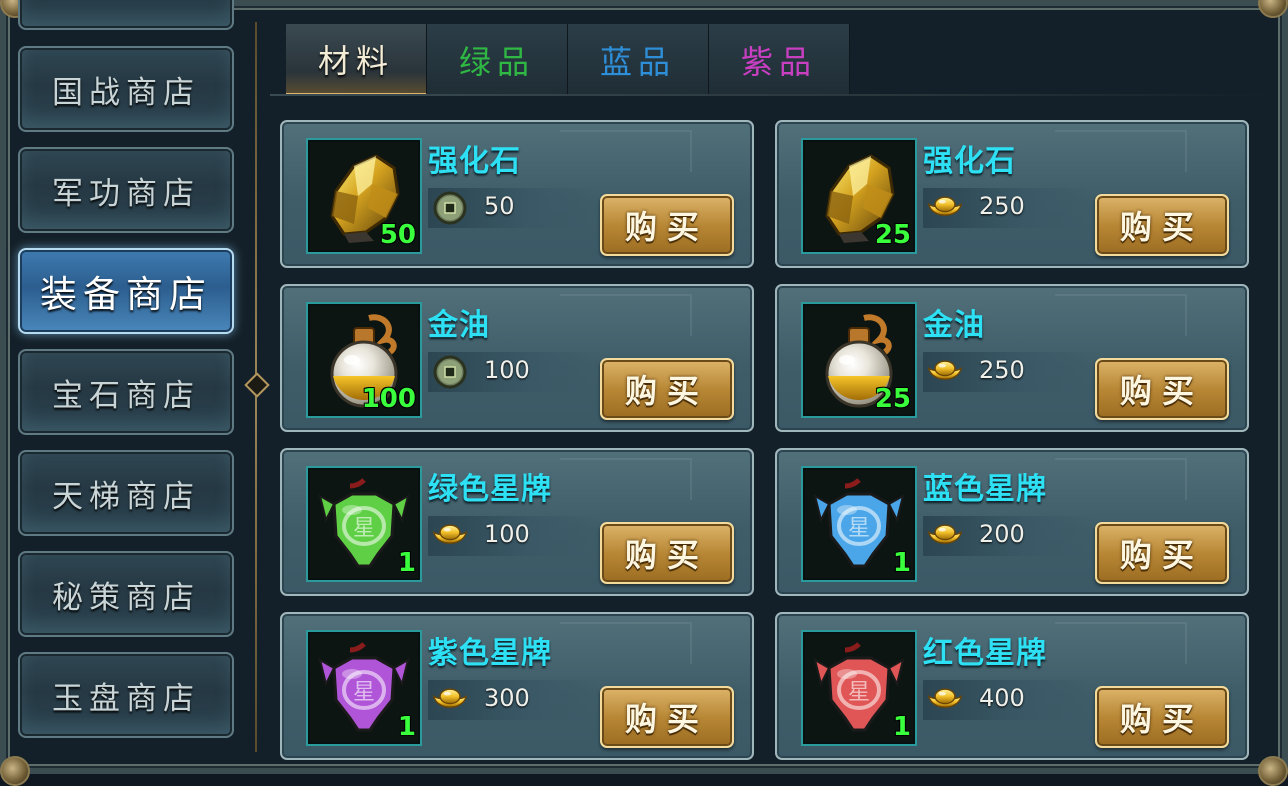 This screenshot has height=786, width=1288. What do you see at coordinates (126, 294) in the screenshot?
I see `sidebar-item-label: 装备商店` at bounding box center [126, 294].